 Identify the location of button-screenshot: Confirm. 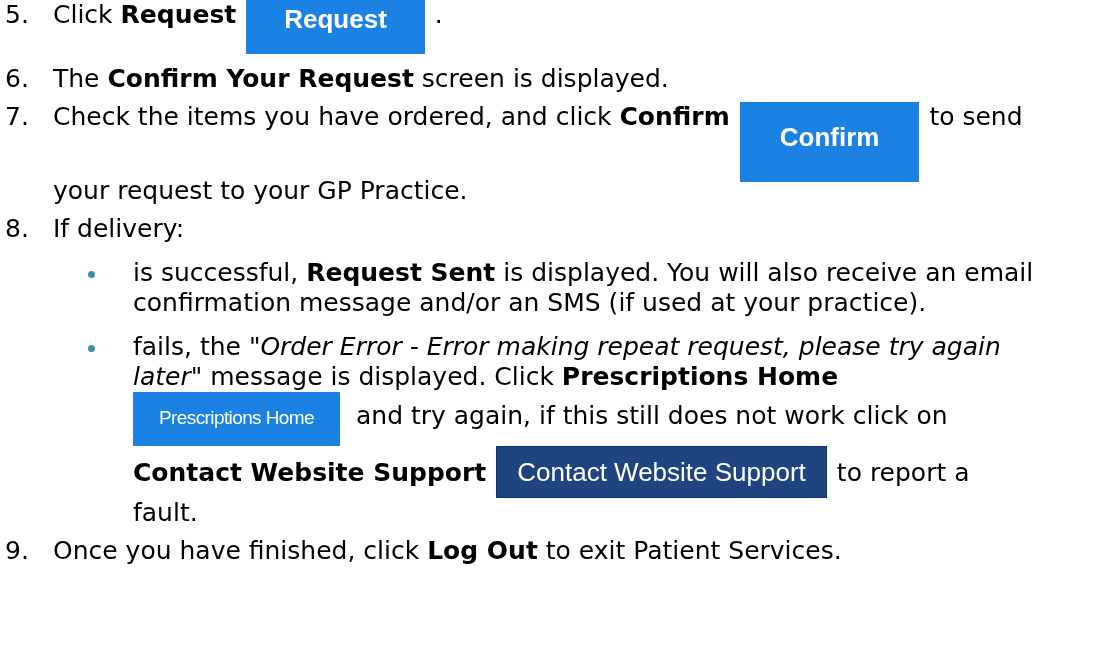
(829, 142).